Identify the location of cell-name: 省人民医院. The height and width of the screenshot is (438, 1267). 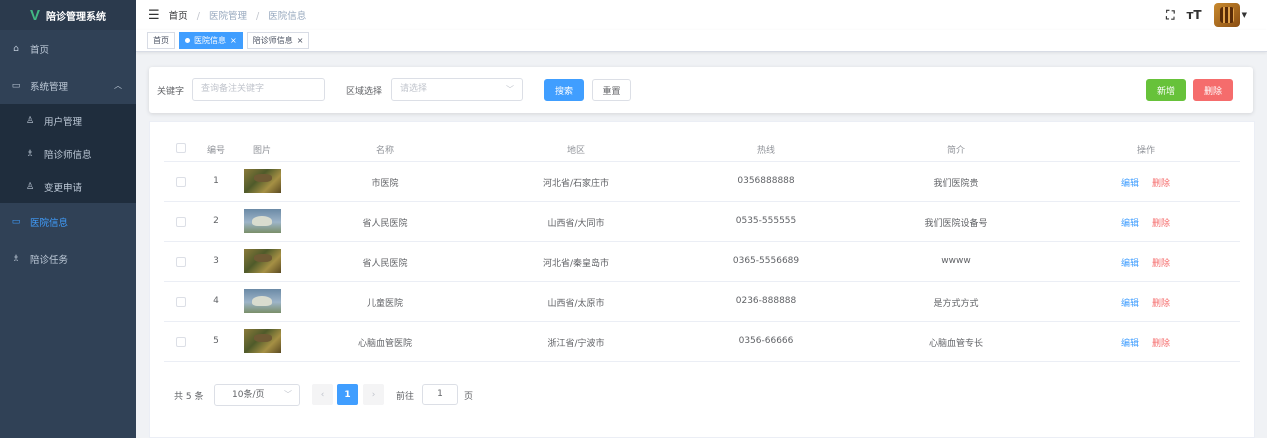
(385, 264).